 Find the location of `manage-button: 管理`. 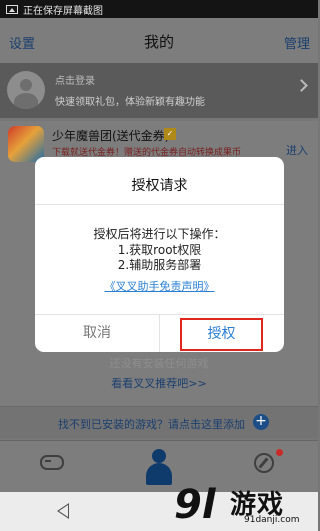

manage-button: 管理 is located at coordinates (297, 42).